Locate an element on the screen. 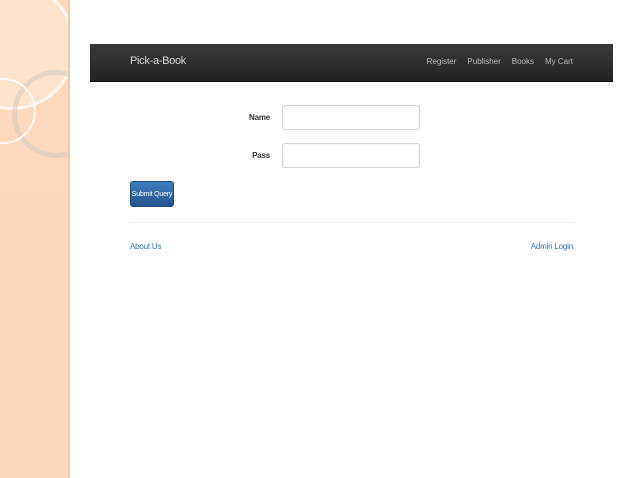 This screenshot has width=638, height=478. pass-label: Pass is located at coordinates (261, 155).